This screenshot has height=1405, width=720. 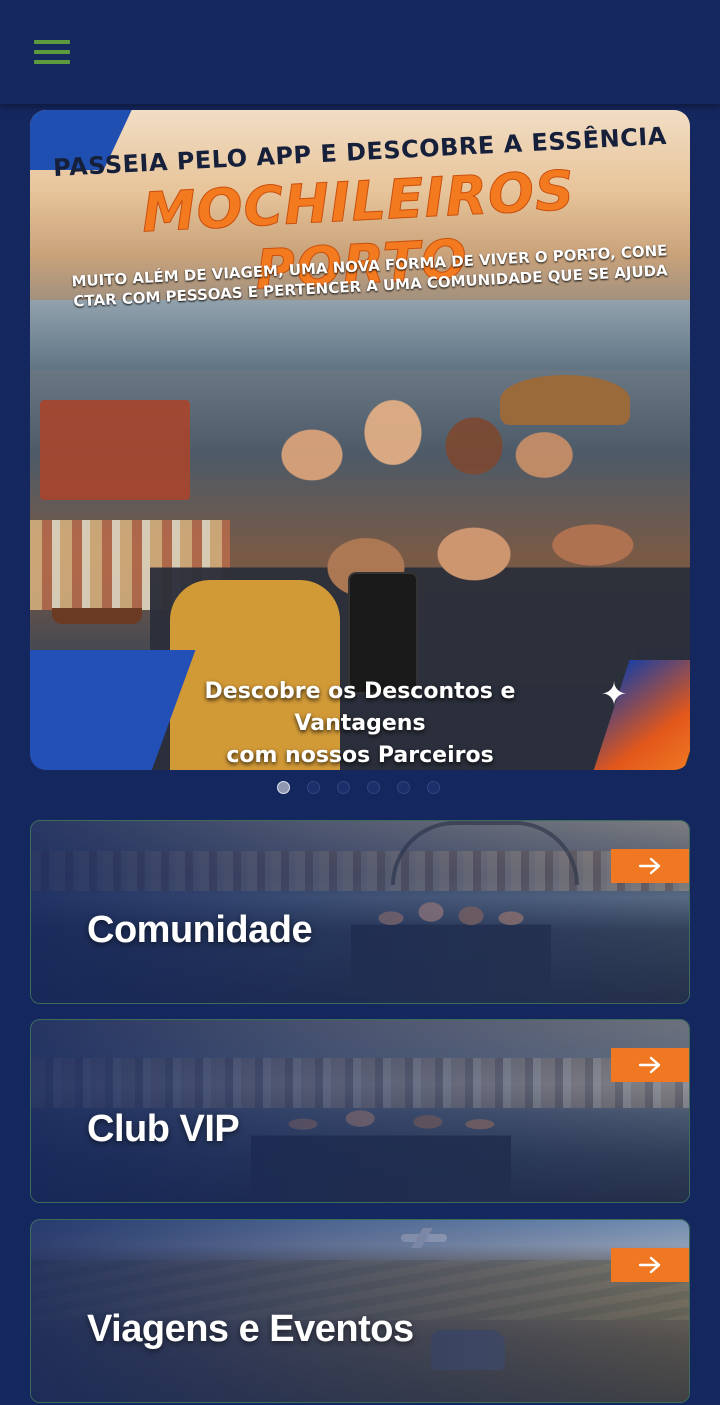 I want to click on card-club-vip: Club VIP, so click(x=360, y=1111).